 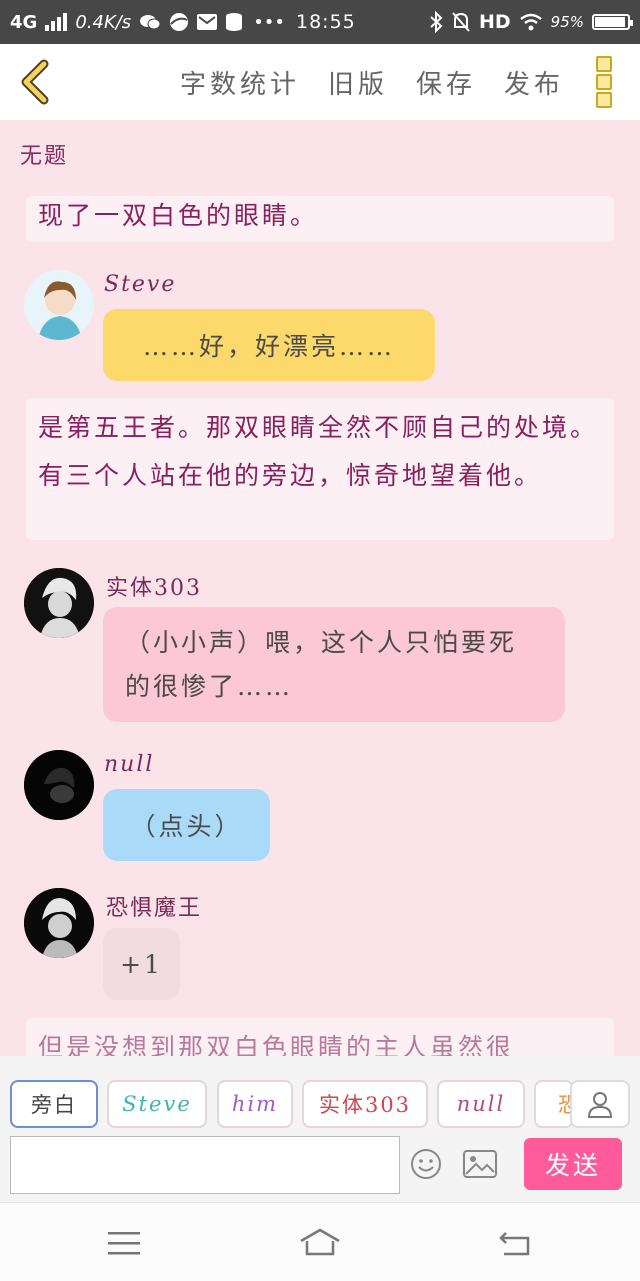 I want to click on status-bar: 4G 0.4K/s ••• 18:55 HD 95%, so click(x=320, y=22).